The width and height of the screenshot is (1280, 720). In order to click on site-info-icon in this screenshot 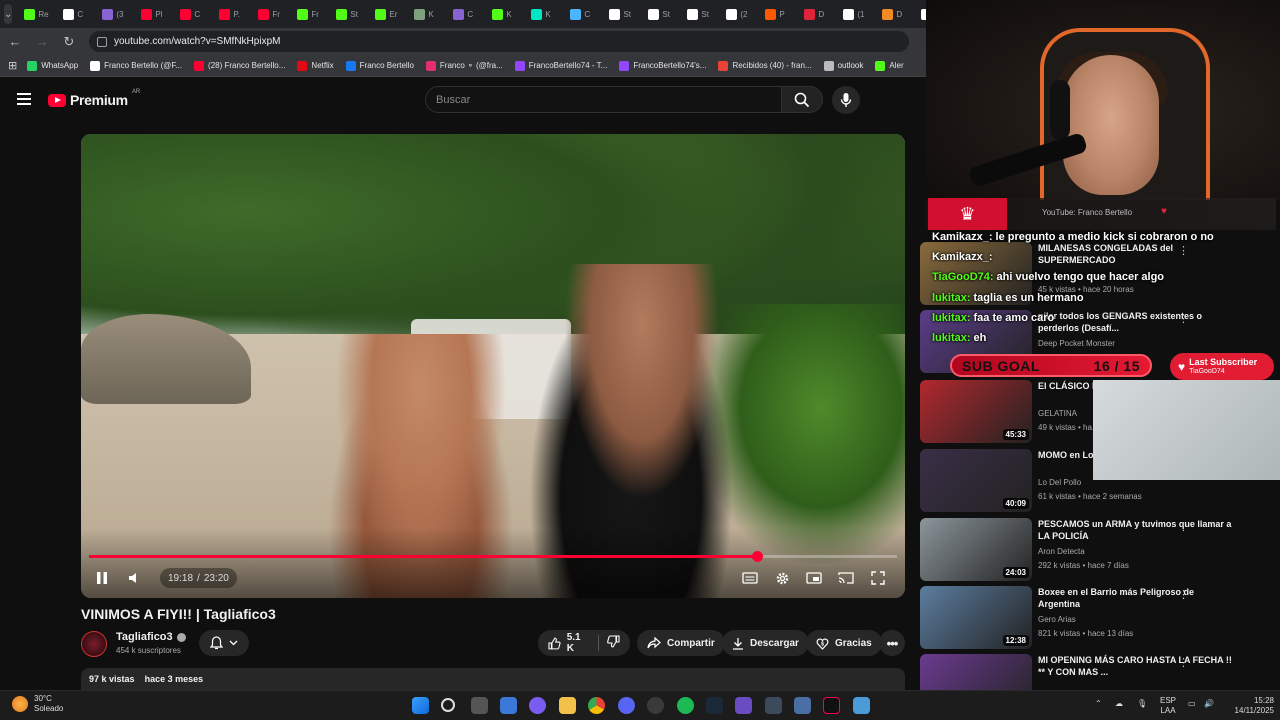, I will do `click(102, 41)`.